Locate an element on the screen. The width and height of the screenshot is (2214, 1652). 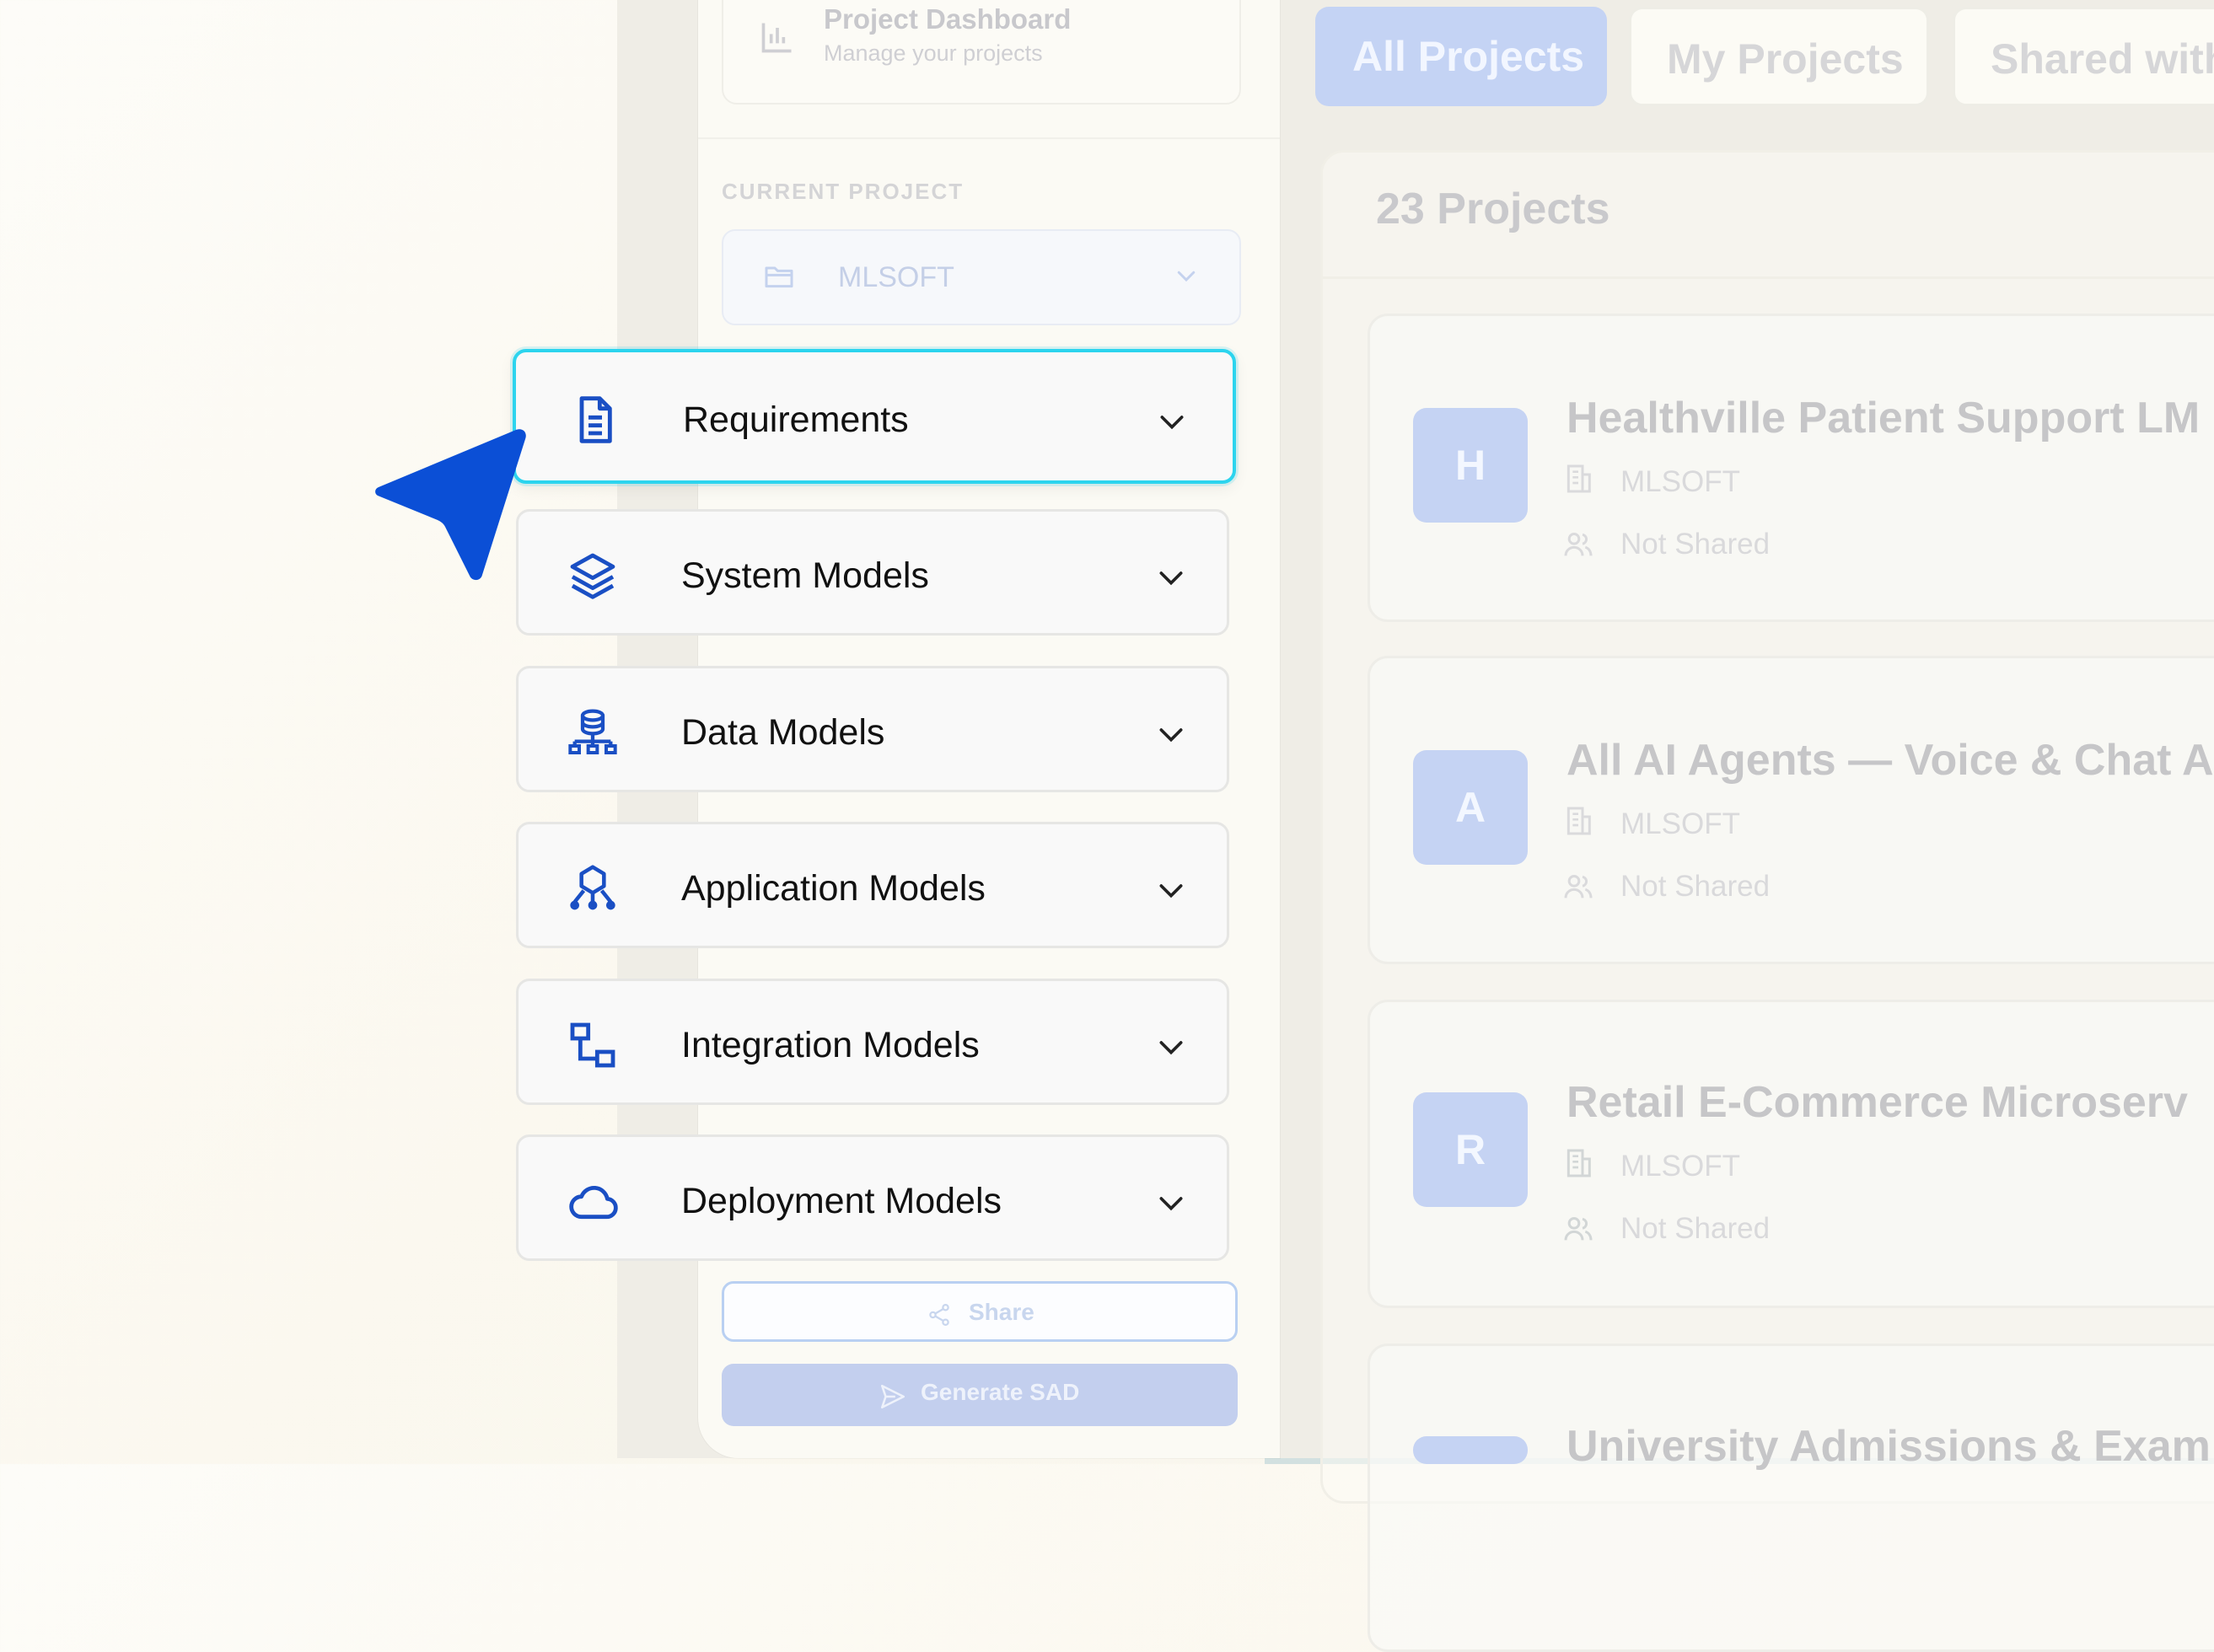
nav-item-system-models: System Models is located at coordinates (873, 572).